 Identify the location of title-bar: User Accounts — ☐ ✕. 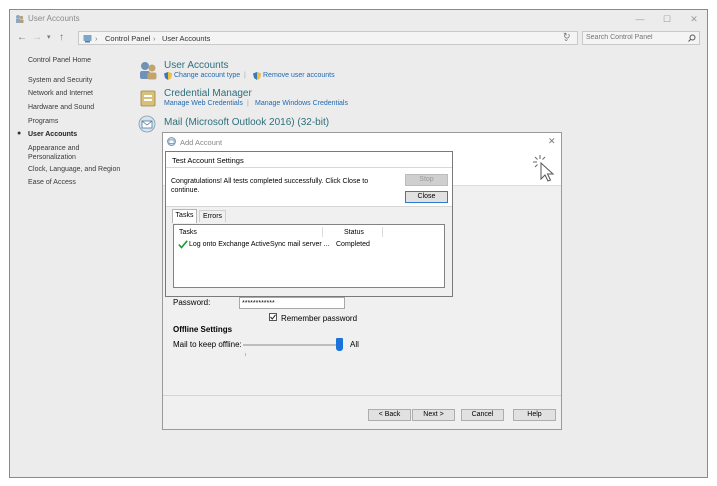
(358, 19).